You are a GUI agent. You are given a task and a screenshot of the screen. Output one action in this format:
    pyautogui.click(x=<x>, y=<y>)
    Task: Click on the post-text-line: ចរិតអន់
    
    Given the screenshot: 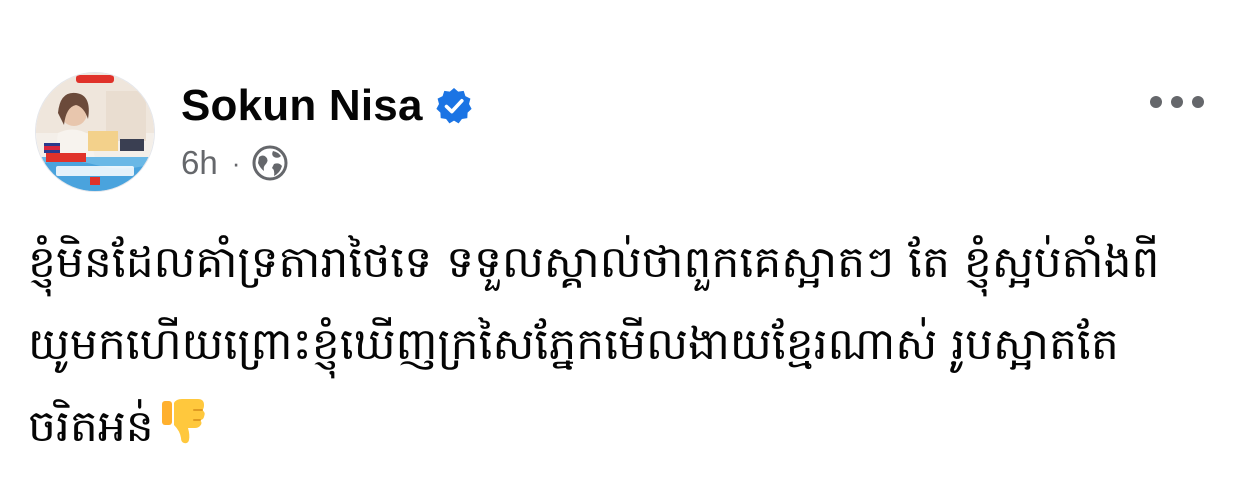 What is the action you would take?
    pyautogui.click(x=91, y=426)
    